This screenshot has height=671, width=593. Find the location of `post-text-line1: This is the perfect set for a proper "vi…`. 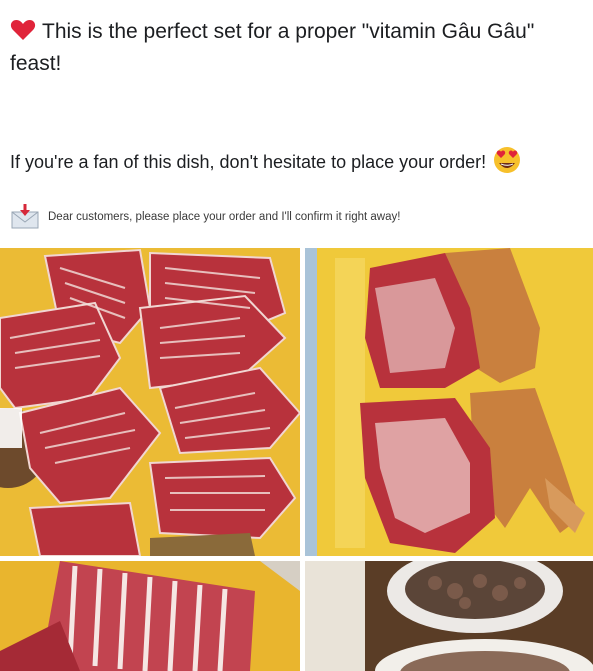

post-text-line1: This is the perfect set for a proper "vi… is located at coordinates (297, 48).